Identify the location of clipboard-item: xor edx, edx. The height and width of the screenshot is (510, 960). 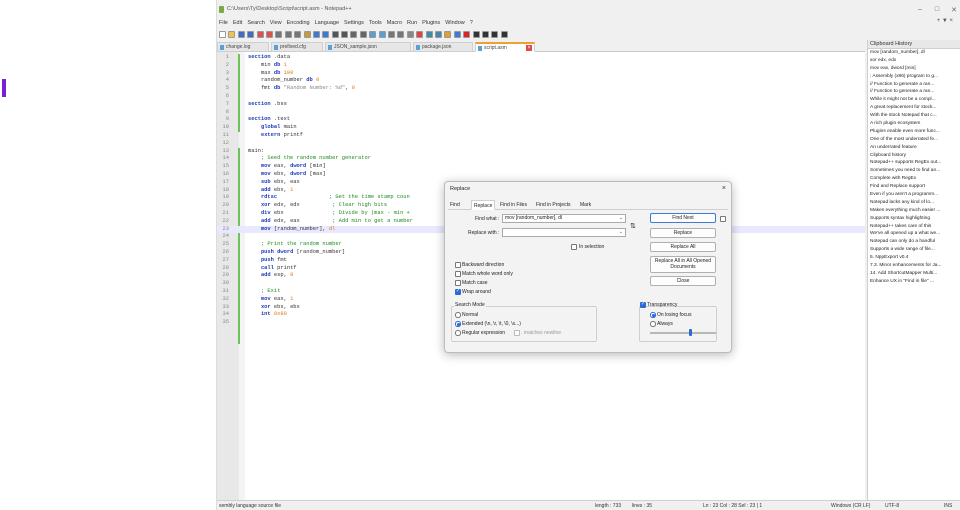
(914, 61).